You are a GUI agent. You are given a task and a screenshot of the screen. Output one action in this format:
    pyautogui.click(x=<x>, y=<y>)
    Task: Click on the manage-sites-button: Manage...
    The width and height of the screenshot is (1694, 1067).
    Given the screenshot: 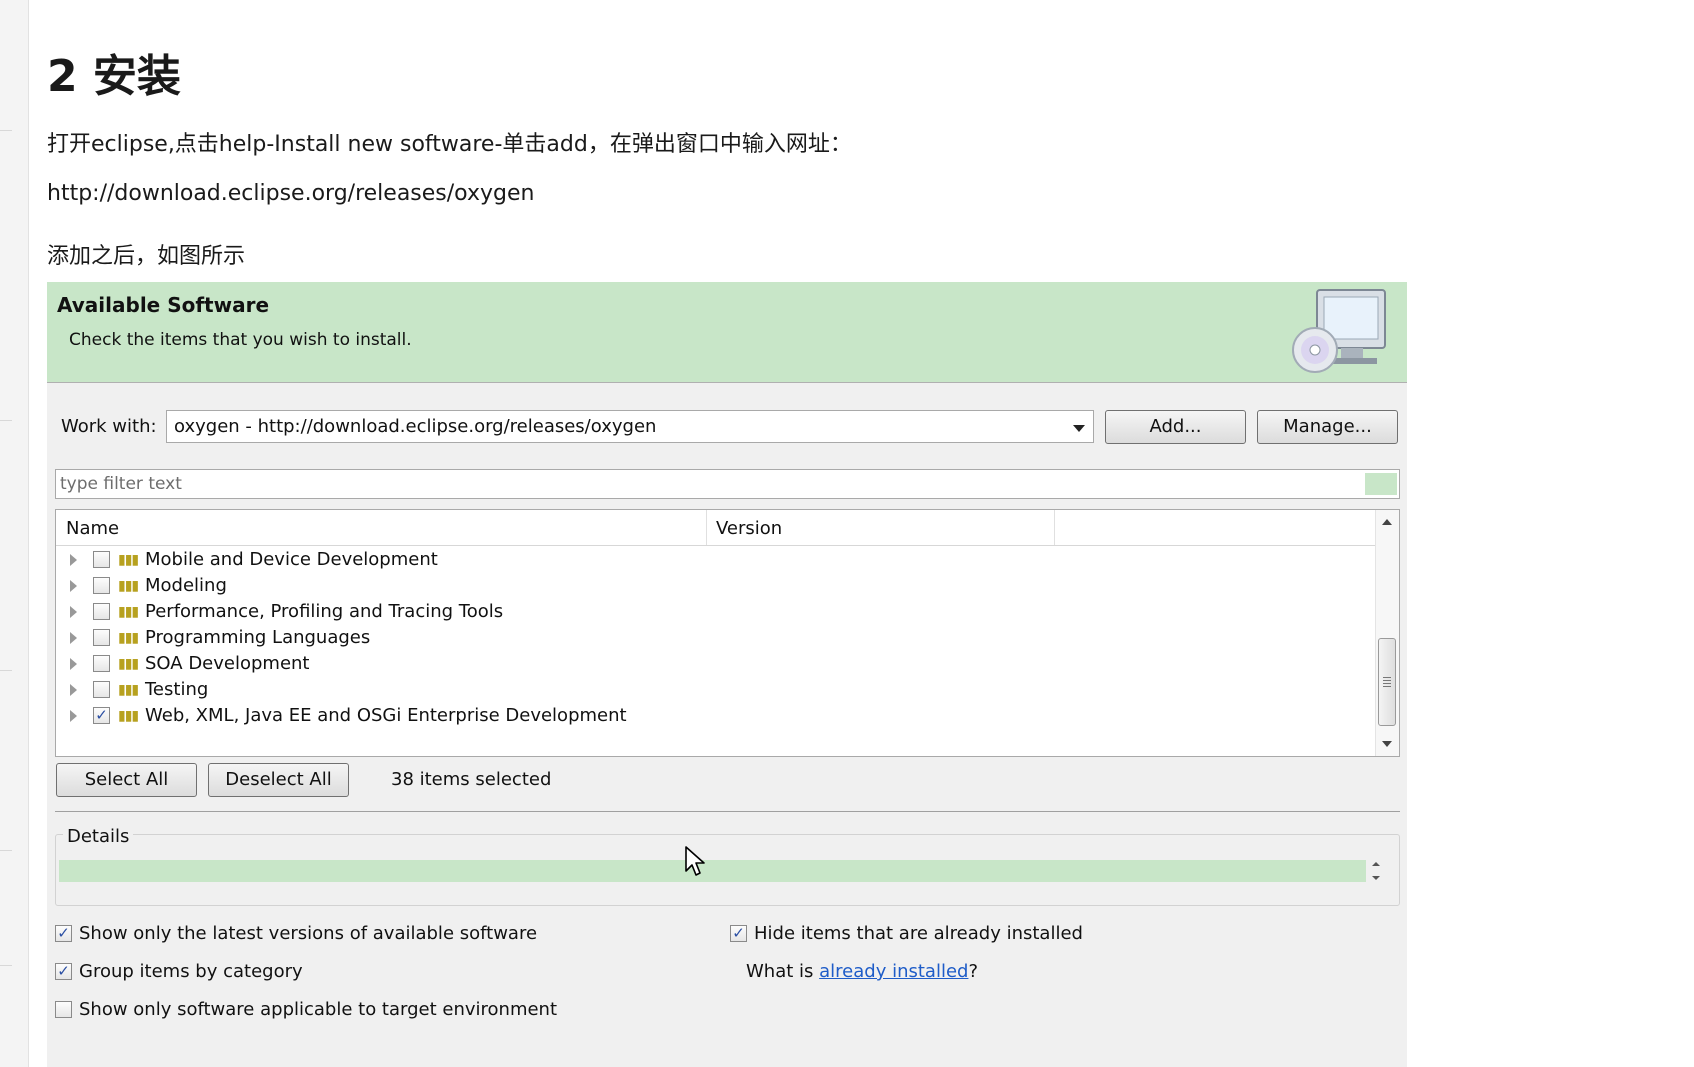 What is the action you would take?
    pyautogui.click(x=1327, y=427)
    